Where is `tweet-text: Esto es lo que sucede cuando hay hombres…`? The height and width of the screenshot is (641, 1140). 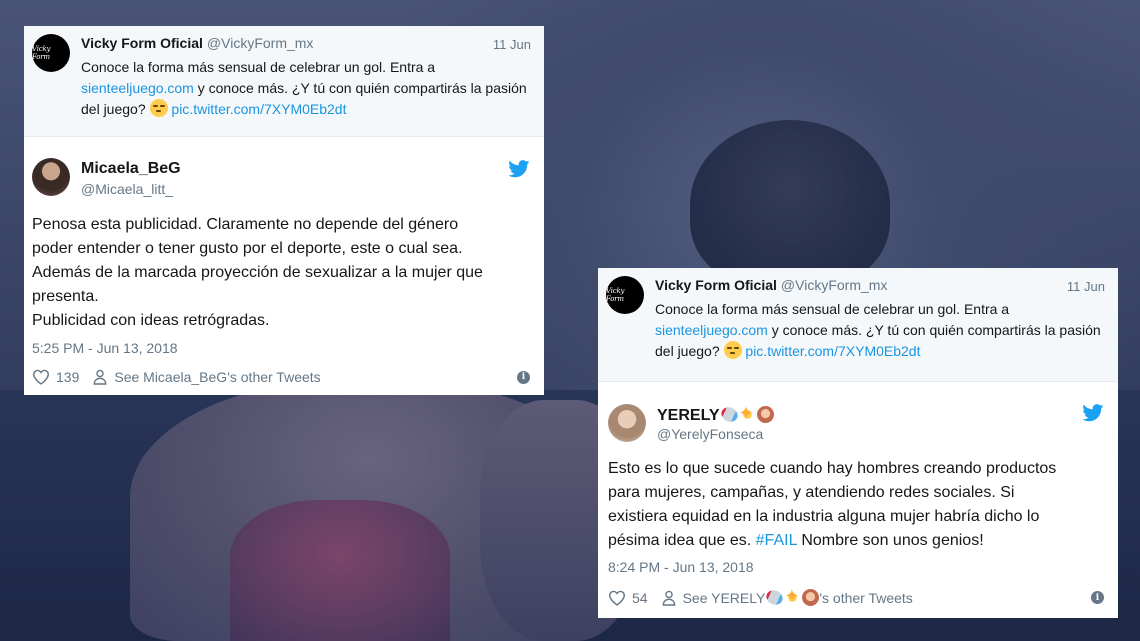 tweet-text: Esto es lo que sucede cuando hay hombres… is located at coordinates (860, 505).